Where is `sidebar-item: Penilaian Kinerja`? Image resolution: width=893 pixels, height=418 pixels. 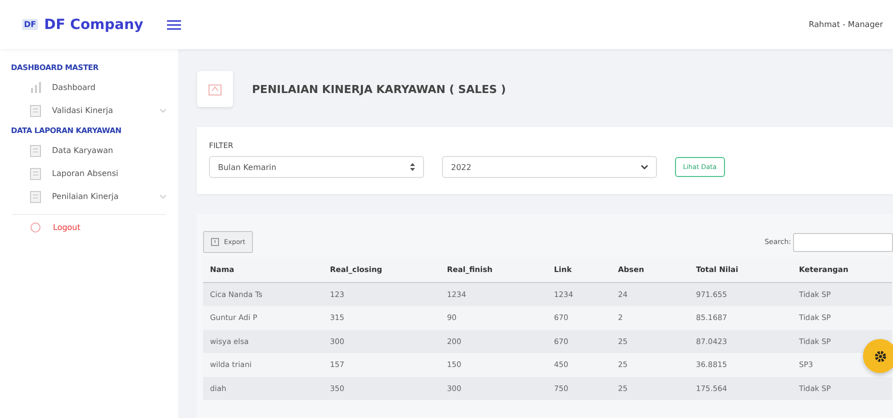
sidebar-item: Penilaian Kinerja is located at coordinates (89, 196).